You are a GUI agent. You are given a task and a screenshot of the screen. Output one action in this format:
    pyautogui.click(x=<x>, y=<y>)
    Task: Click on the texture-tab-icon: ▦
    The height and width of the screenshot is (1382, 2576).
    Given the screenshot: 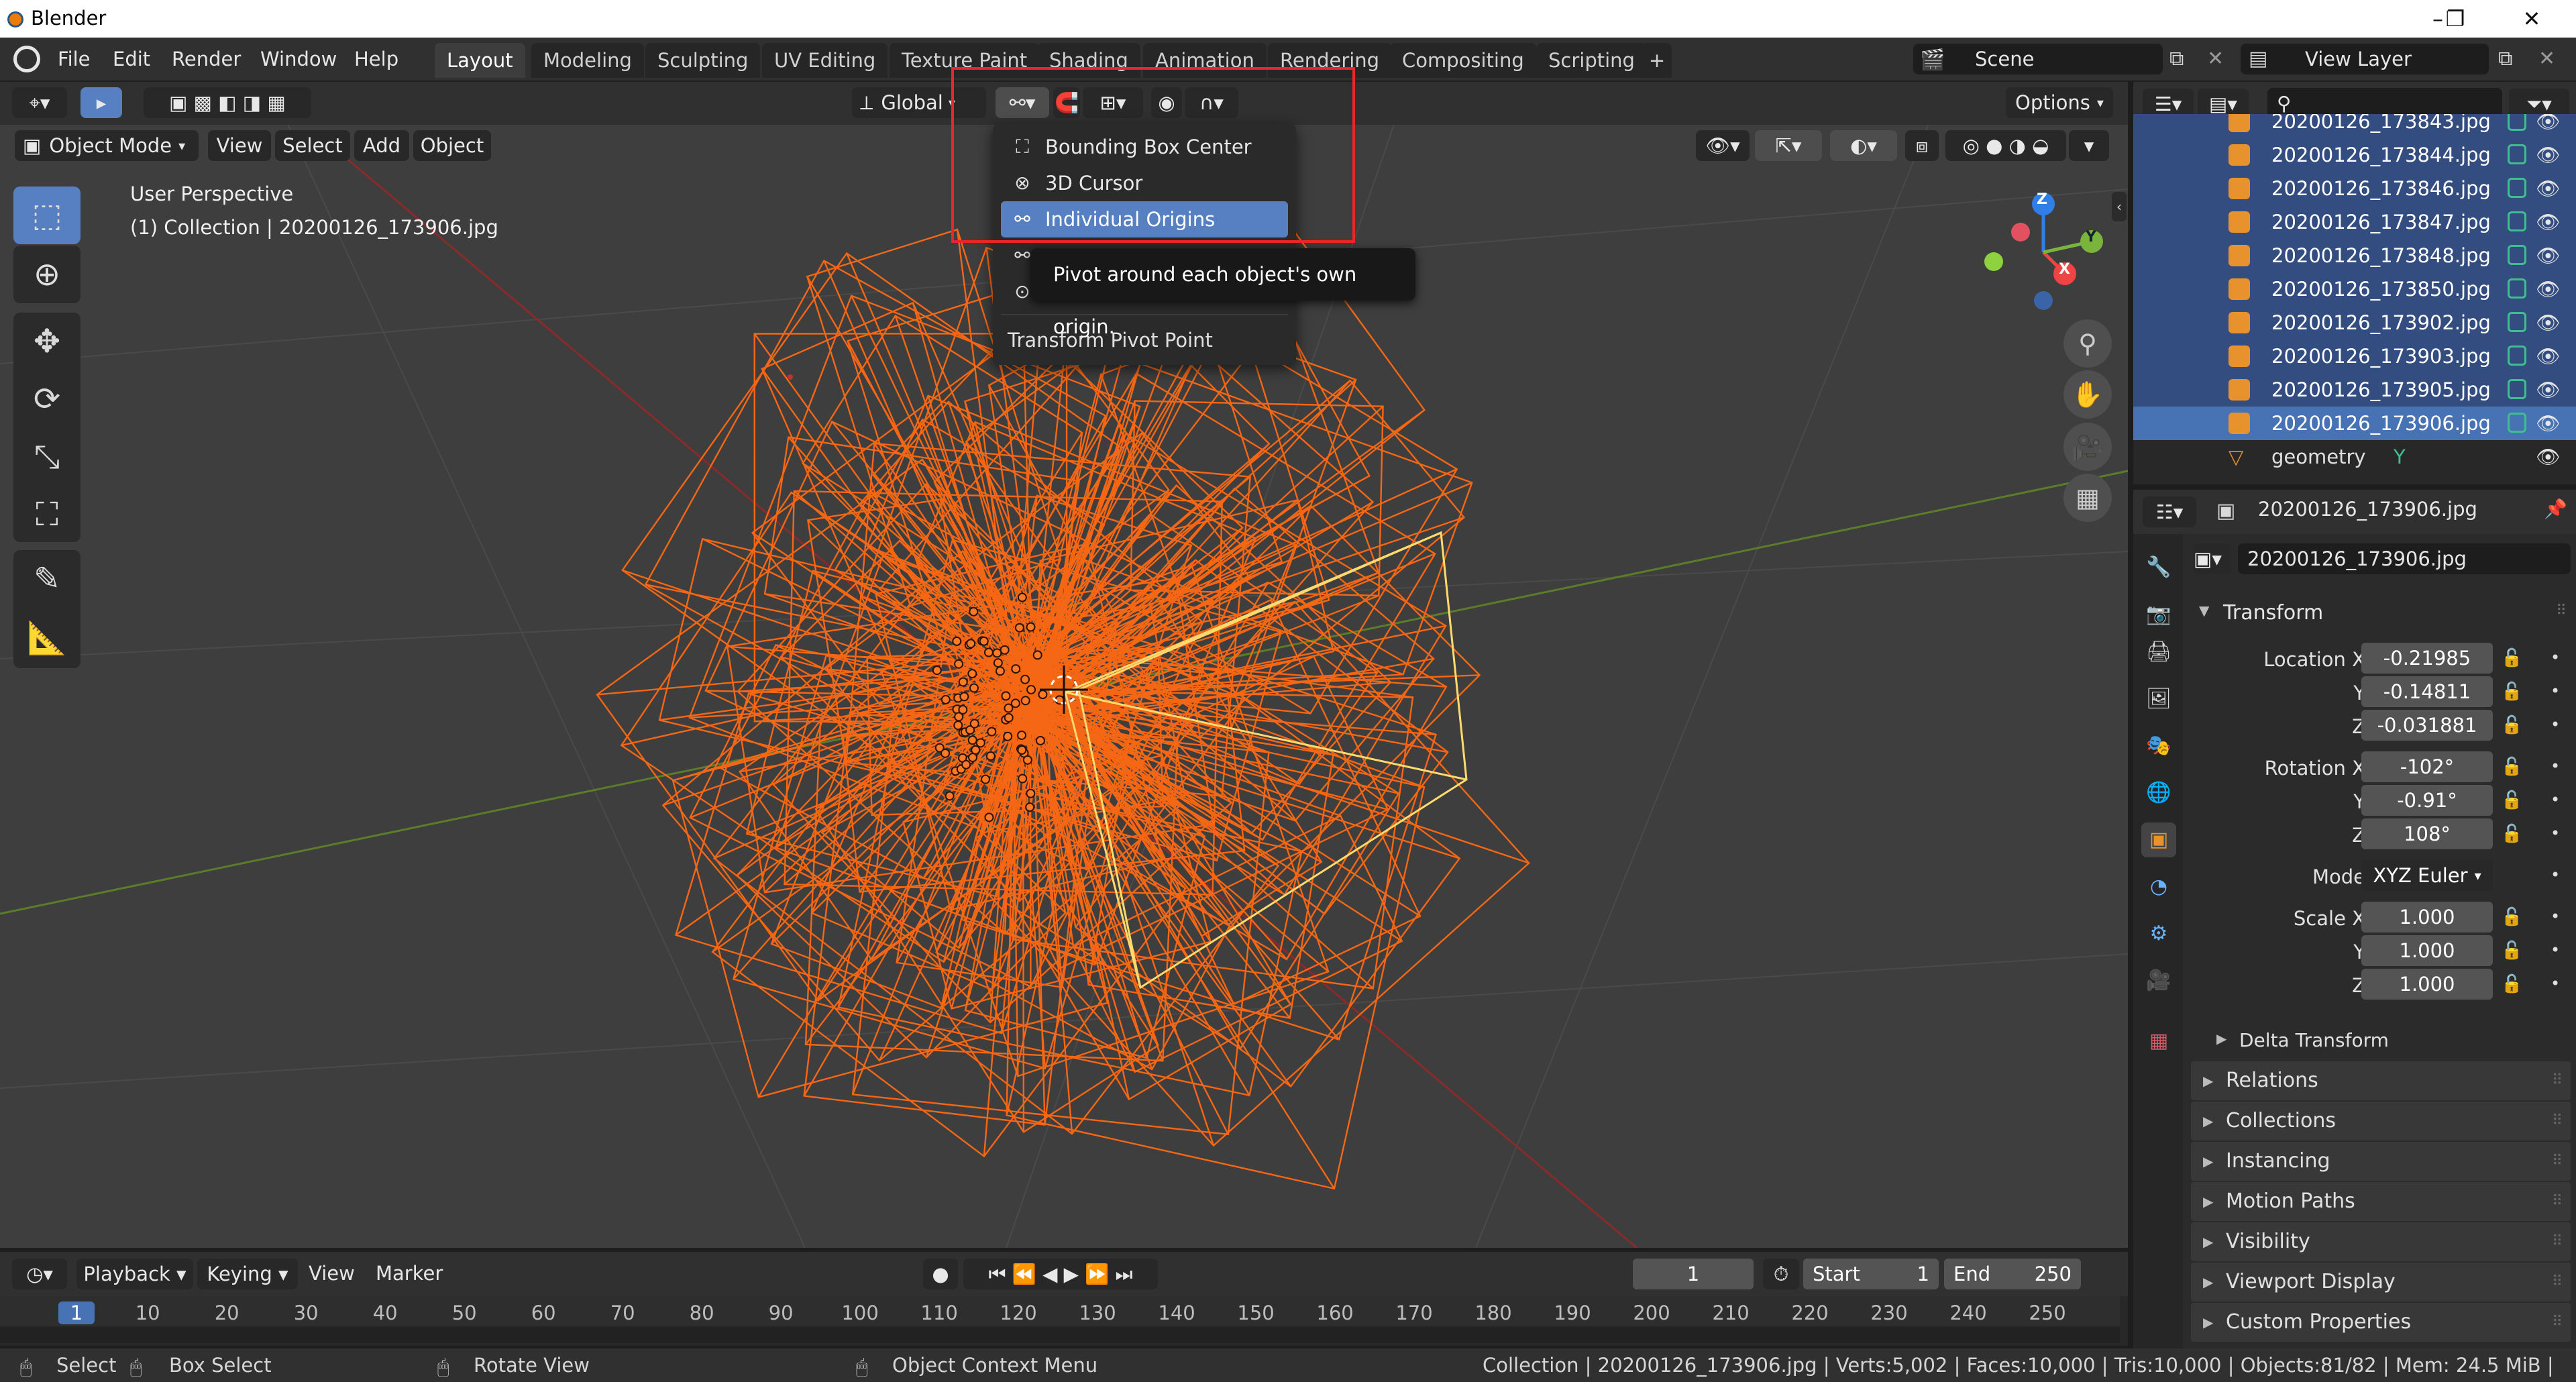 What is the action you would take?
    pyautogui.click(x=2158, y=1041)
    